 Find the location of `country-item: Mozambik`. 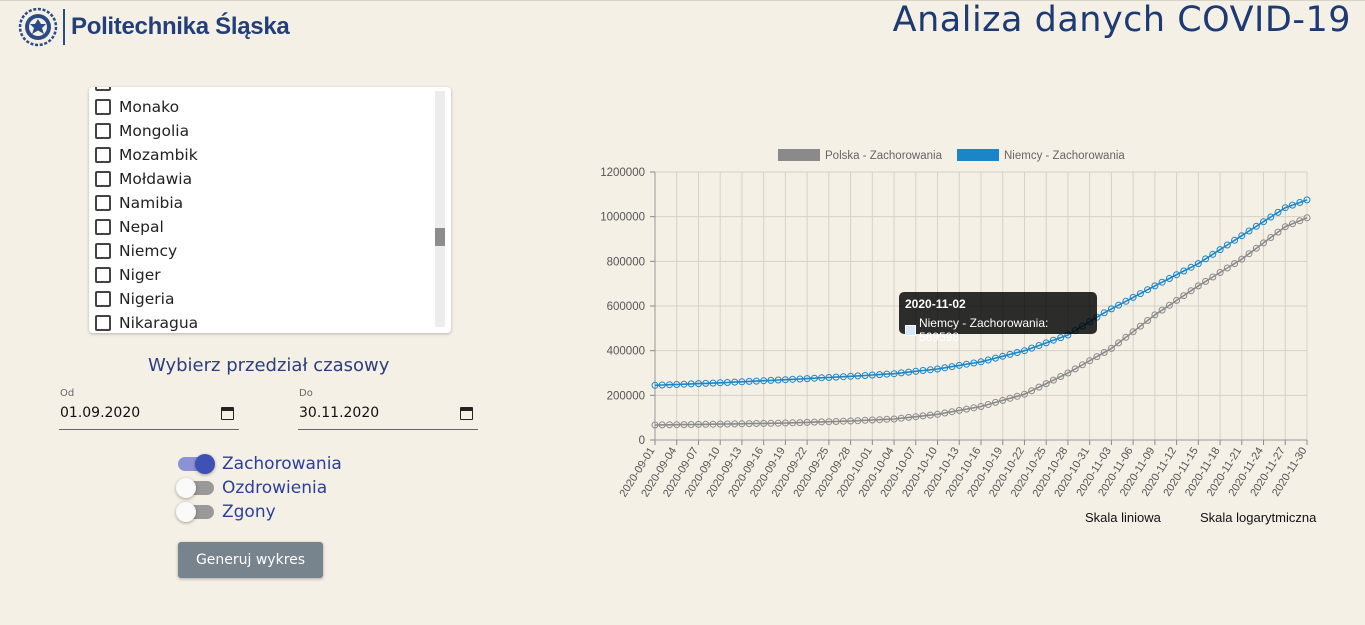

country-item: Mozambik is located at coordinates (146, 155).